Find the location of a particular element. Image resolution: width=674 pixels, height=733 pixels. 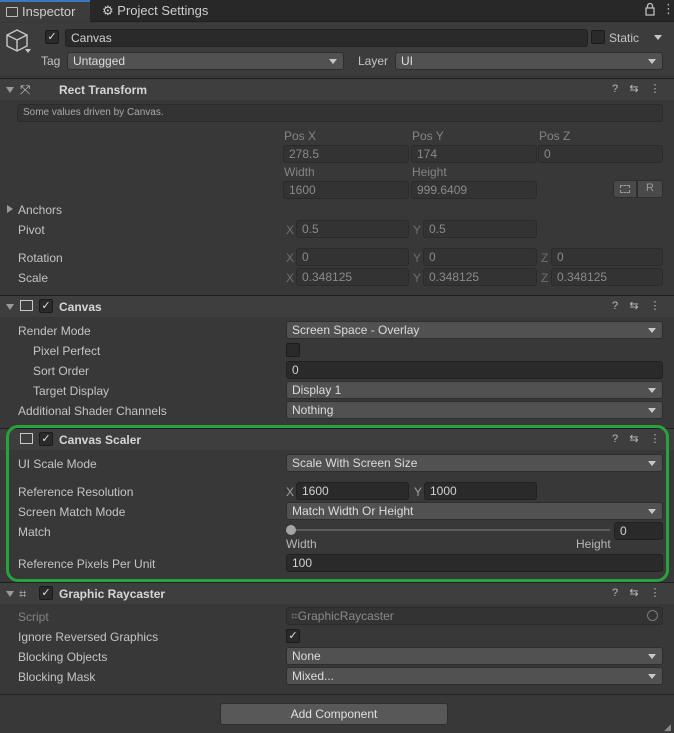

rot-x-axis: X is located at coordinates (290, 258).